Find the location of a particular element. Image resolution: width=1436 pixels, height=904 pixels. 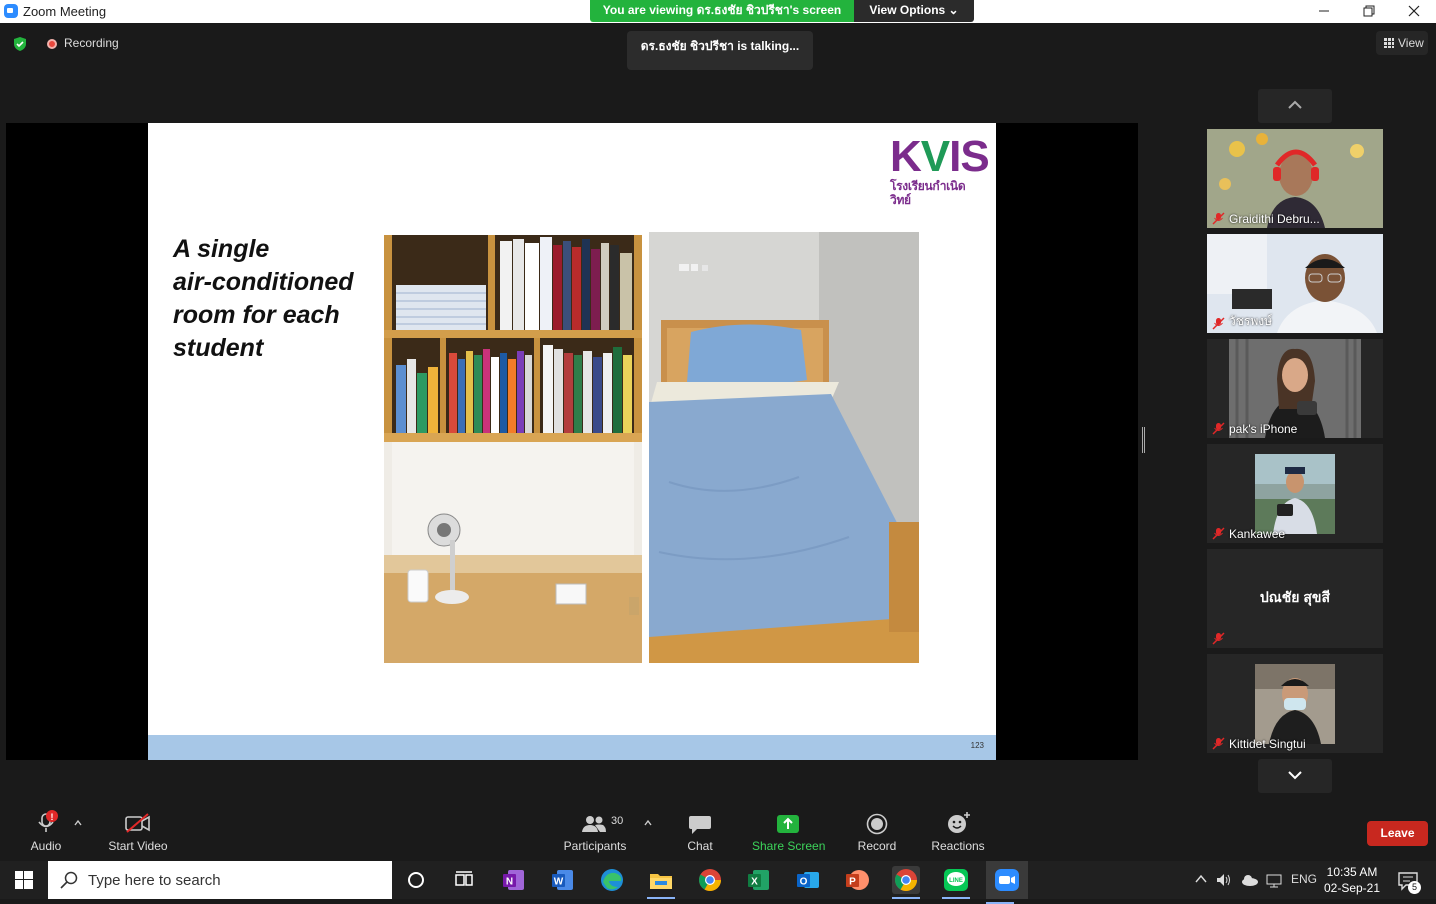

kvis-logo-subtext: โรงเรียนกำเนิดวิทย์ is located at coordinates (928, 193).